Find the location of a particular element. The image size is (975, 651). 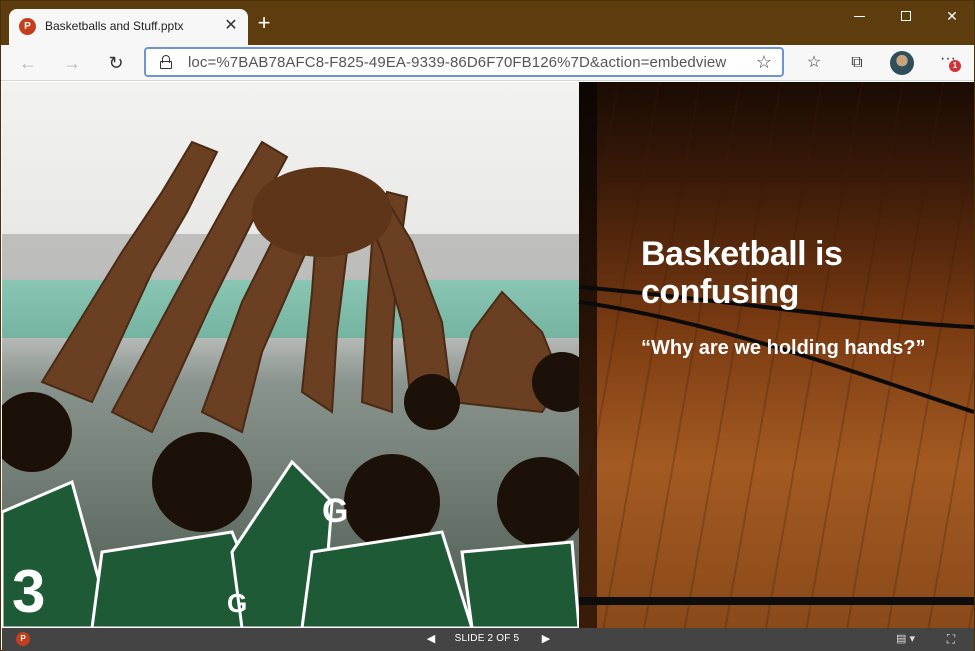

slide-subtitle: “Why are we holding hands?” is located at coordinates (783, 348).